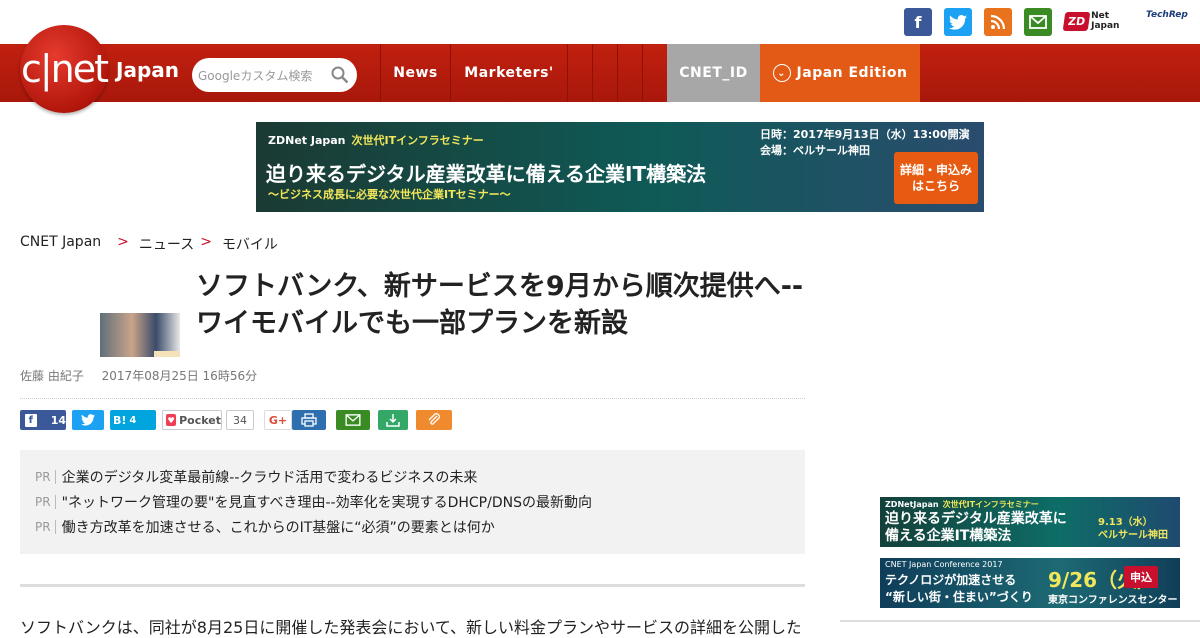  What do you see at coordinates (1133, 529) in the screenshot?
I see `ad-date: 9.13（水） ベルサール神田` at bounding box center [1133, 529].